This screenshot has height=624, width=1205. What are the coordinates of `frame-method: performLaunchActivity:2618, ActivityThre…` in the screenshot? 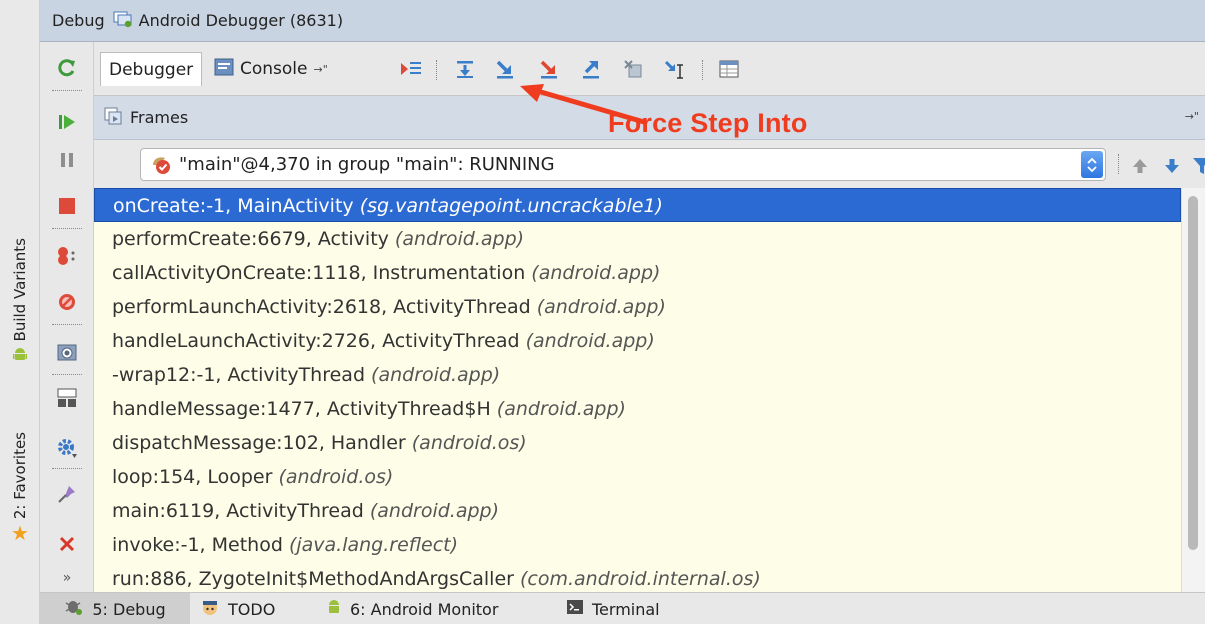 It's located at (324, 307).